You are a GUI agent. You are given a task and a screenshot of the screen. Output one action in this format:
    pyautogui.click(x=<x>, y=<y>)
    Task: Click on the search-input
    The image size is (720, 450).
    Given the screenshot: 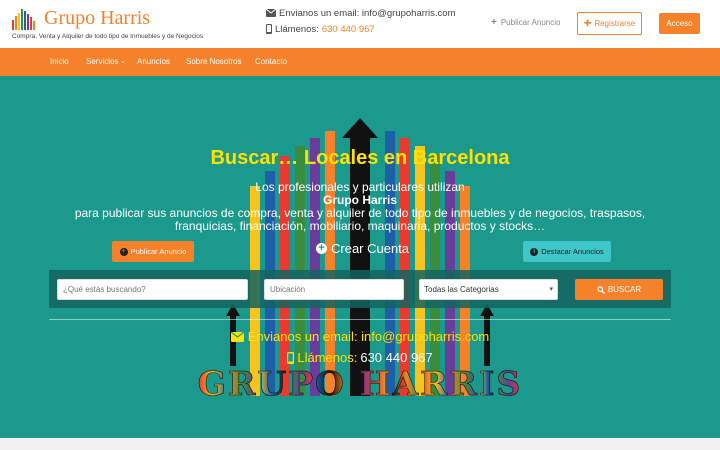 What is the action you would take?
    pyautogui.click(x=152, y=289)
    